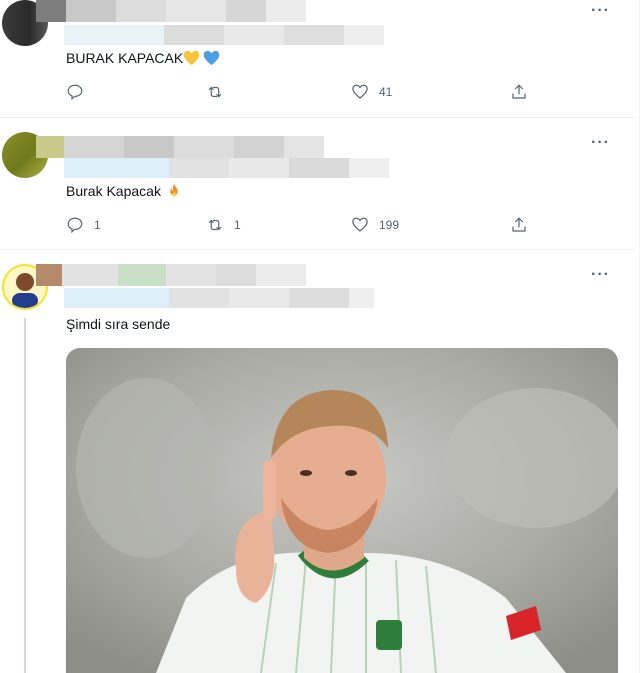  What do you see at coordinates (97, 225) in the screenshot?
I see `reply-count: 1` at bounding box center [97, 225].